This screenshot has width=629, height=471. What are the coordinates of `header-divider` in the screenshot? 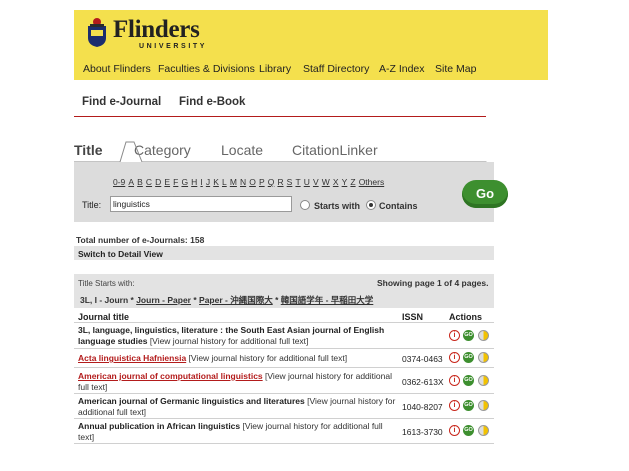 It's located at (284, 322).